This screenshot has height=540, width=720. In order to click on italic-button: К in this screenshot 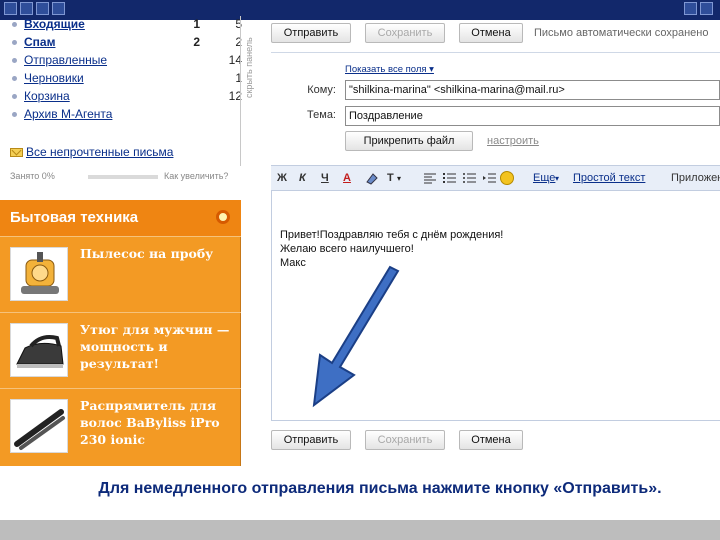, I will do `click(302, 178)`.